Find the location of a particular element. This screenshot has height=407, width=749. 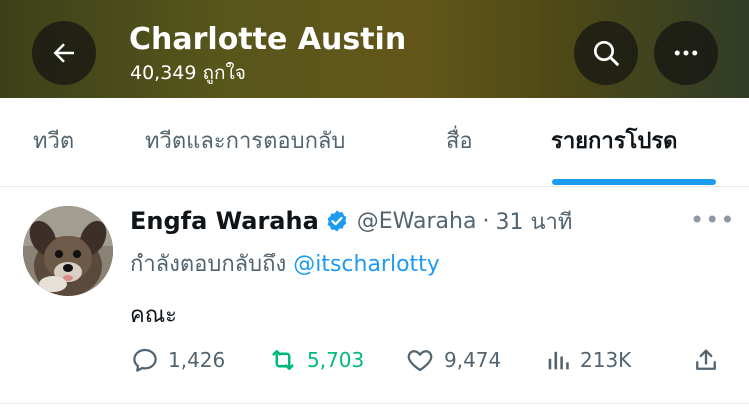

search-icon is located at coordinates (606, 53).